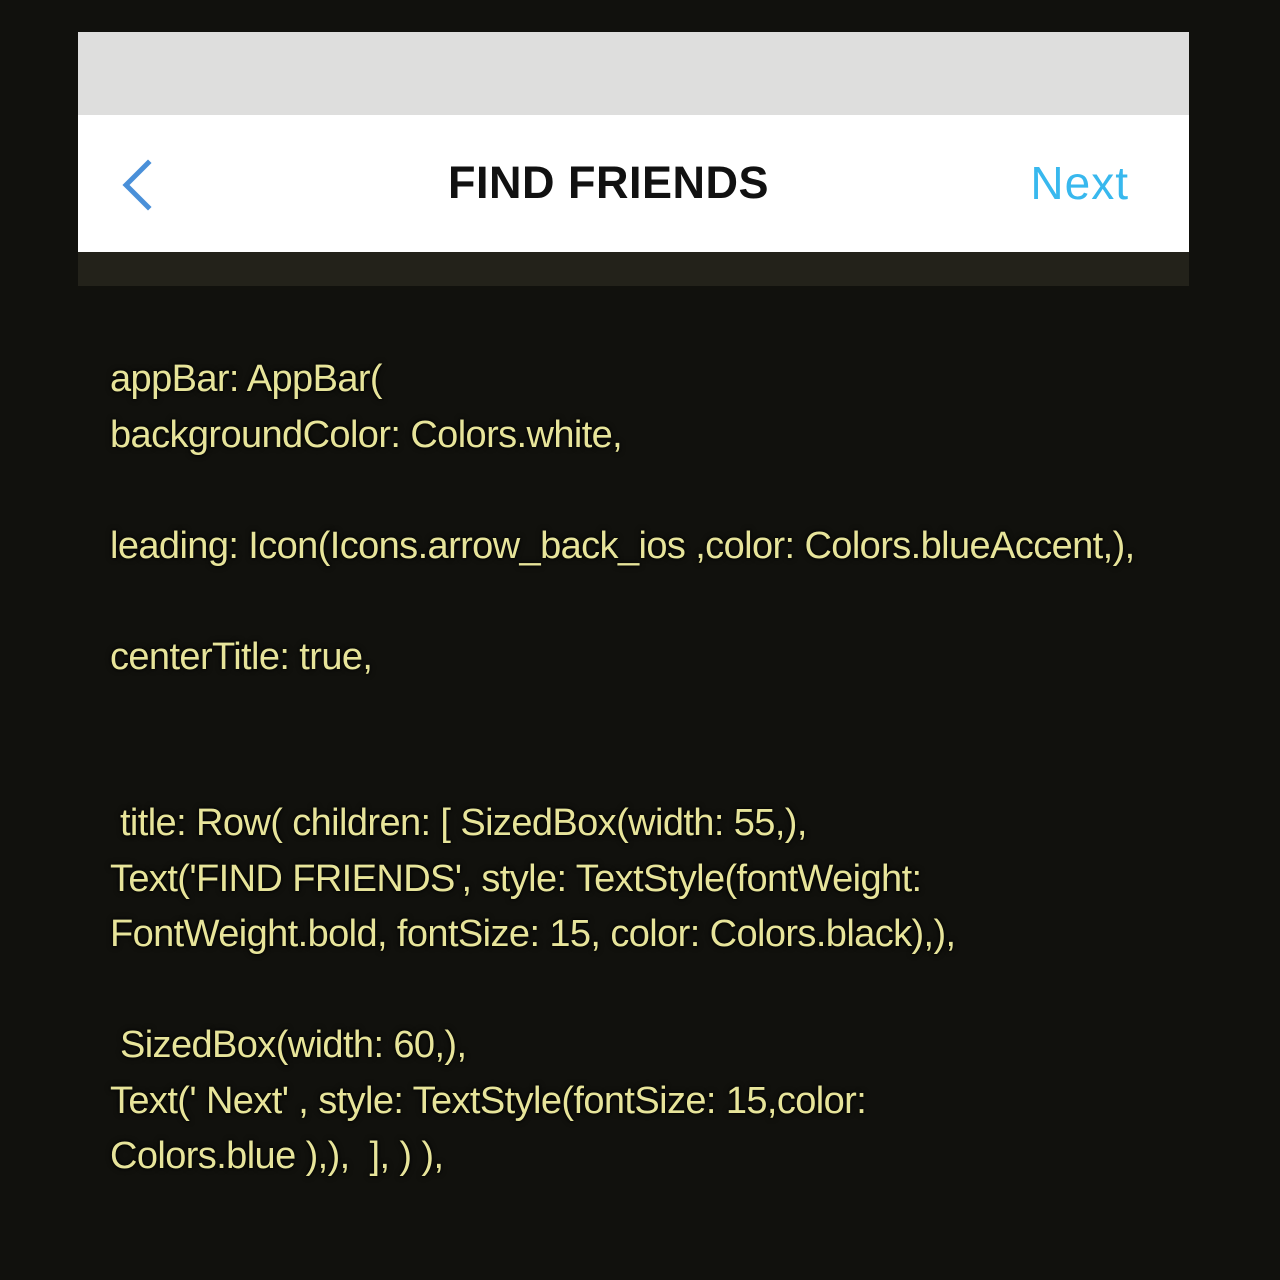  I want to click on status-bar, so click(633, 73).